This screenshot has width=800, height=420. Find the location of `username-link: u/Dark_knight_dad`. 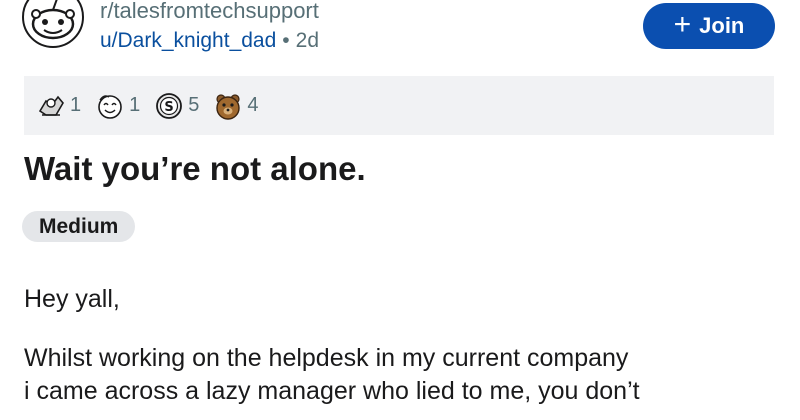

username-link: u/Dark_knight_dad is located at coordinates (188, 40).